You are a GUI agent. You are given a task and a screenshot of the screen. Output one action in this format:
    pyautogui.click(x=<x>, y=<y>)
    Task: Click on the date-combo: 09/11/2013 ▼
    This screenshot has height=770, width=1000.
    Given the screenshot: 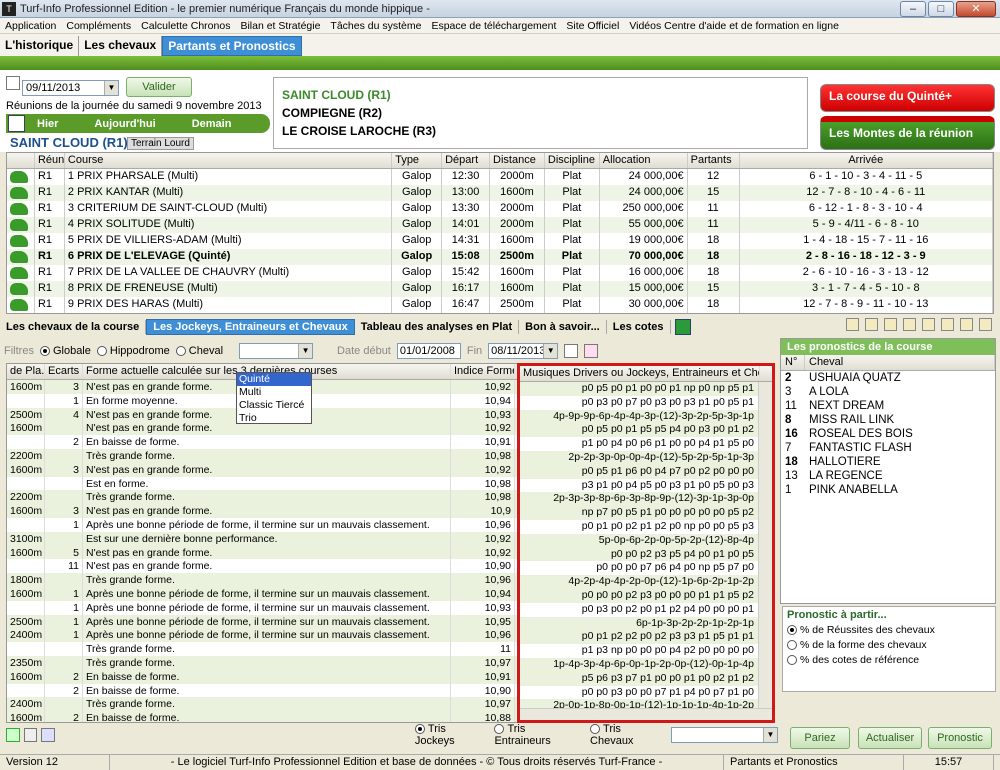 What is the action you would take?
    pyautogui.click(x=70, y=88)
    